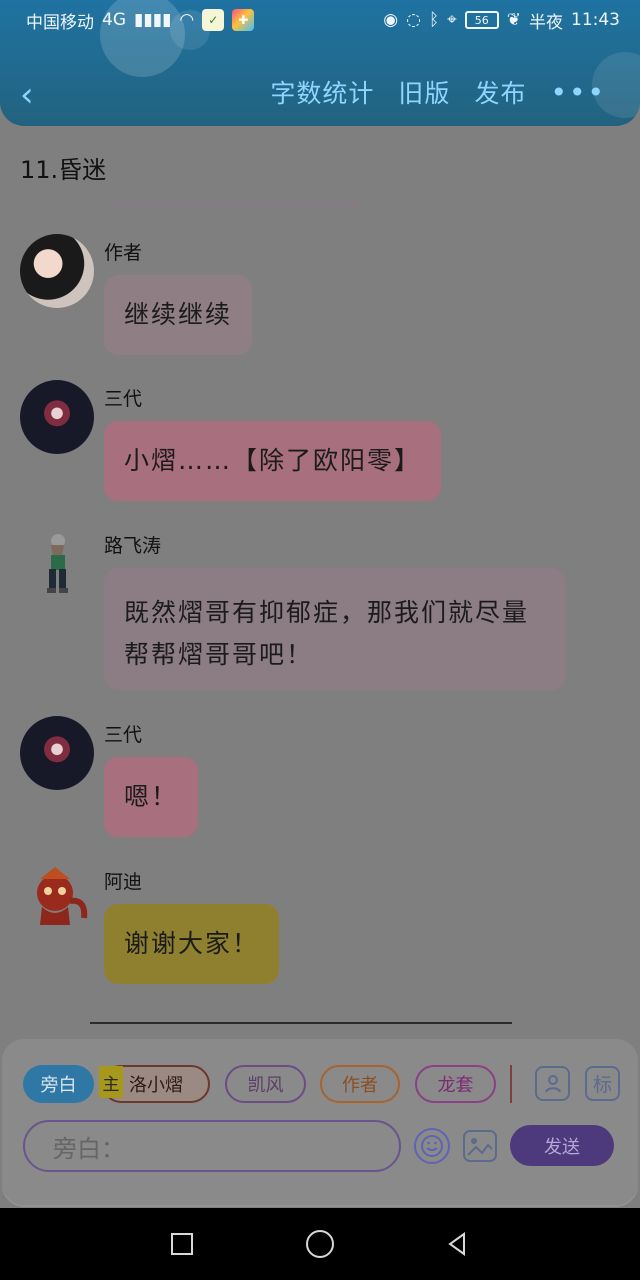  What do you see at coordinates (391, 20) in the screenshot?
I see `eye-icon: ◉` at bounding box center [391, 20].